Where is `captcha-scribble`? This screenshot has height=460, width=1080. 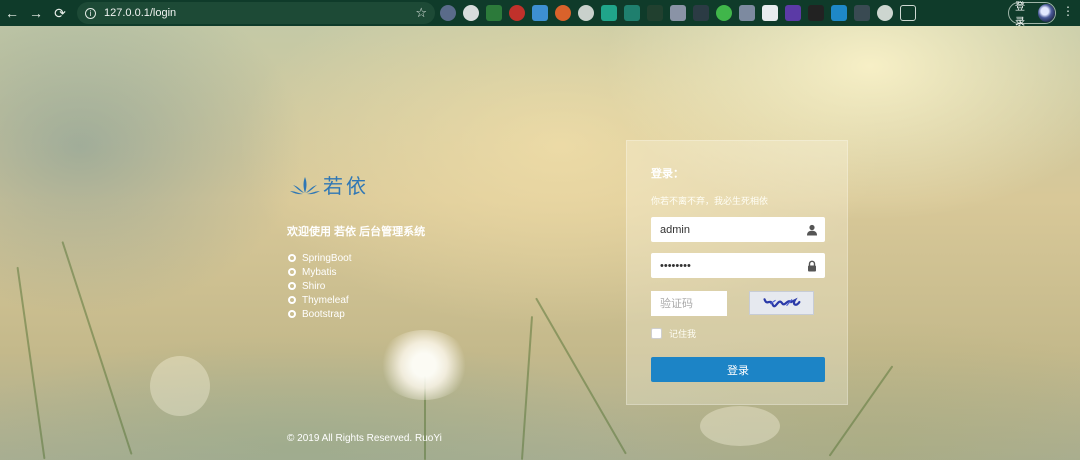 captcha-scribble is located at coordinates (782, 302).